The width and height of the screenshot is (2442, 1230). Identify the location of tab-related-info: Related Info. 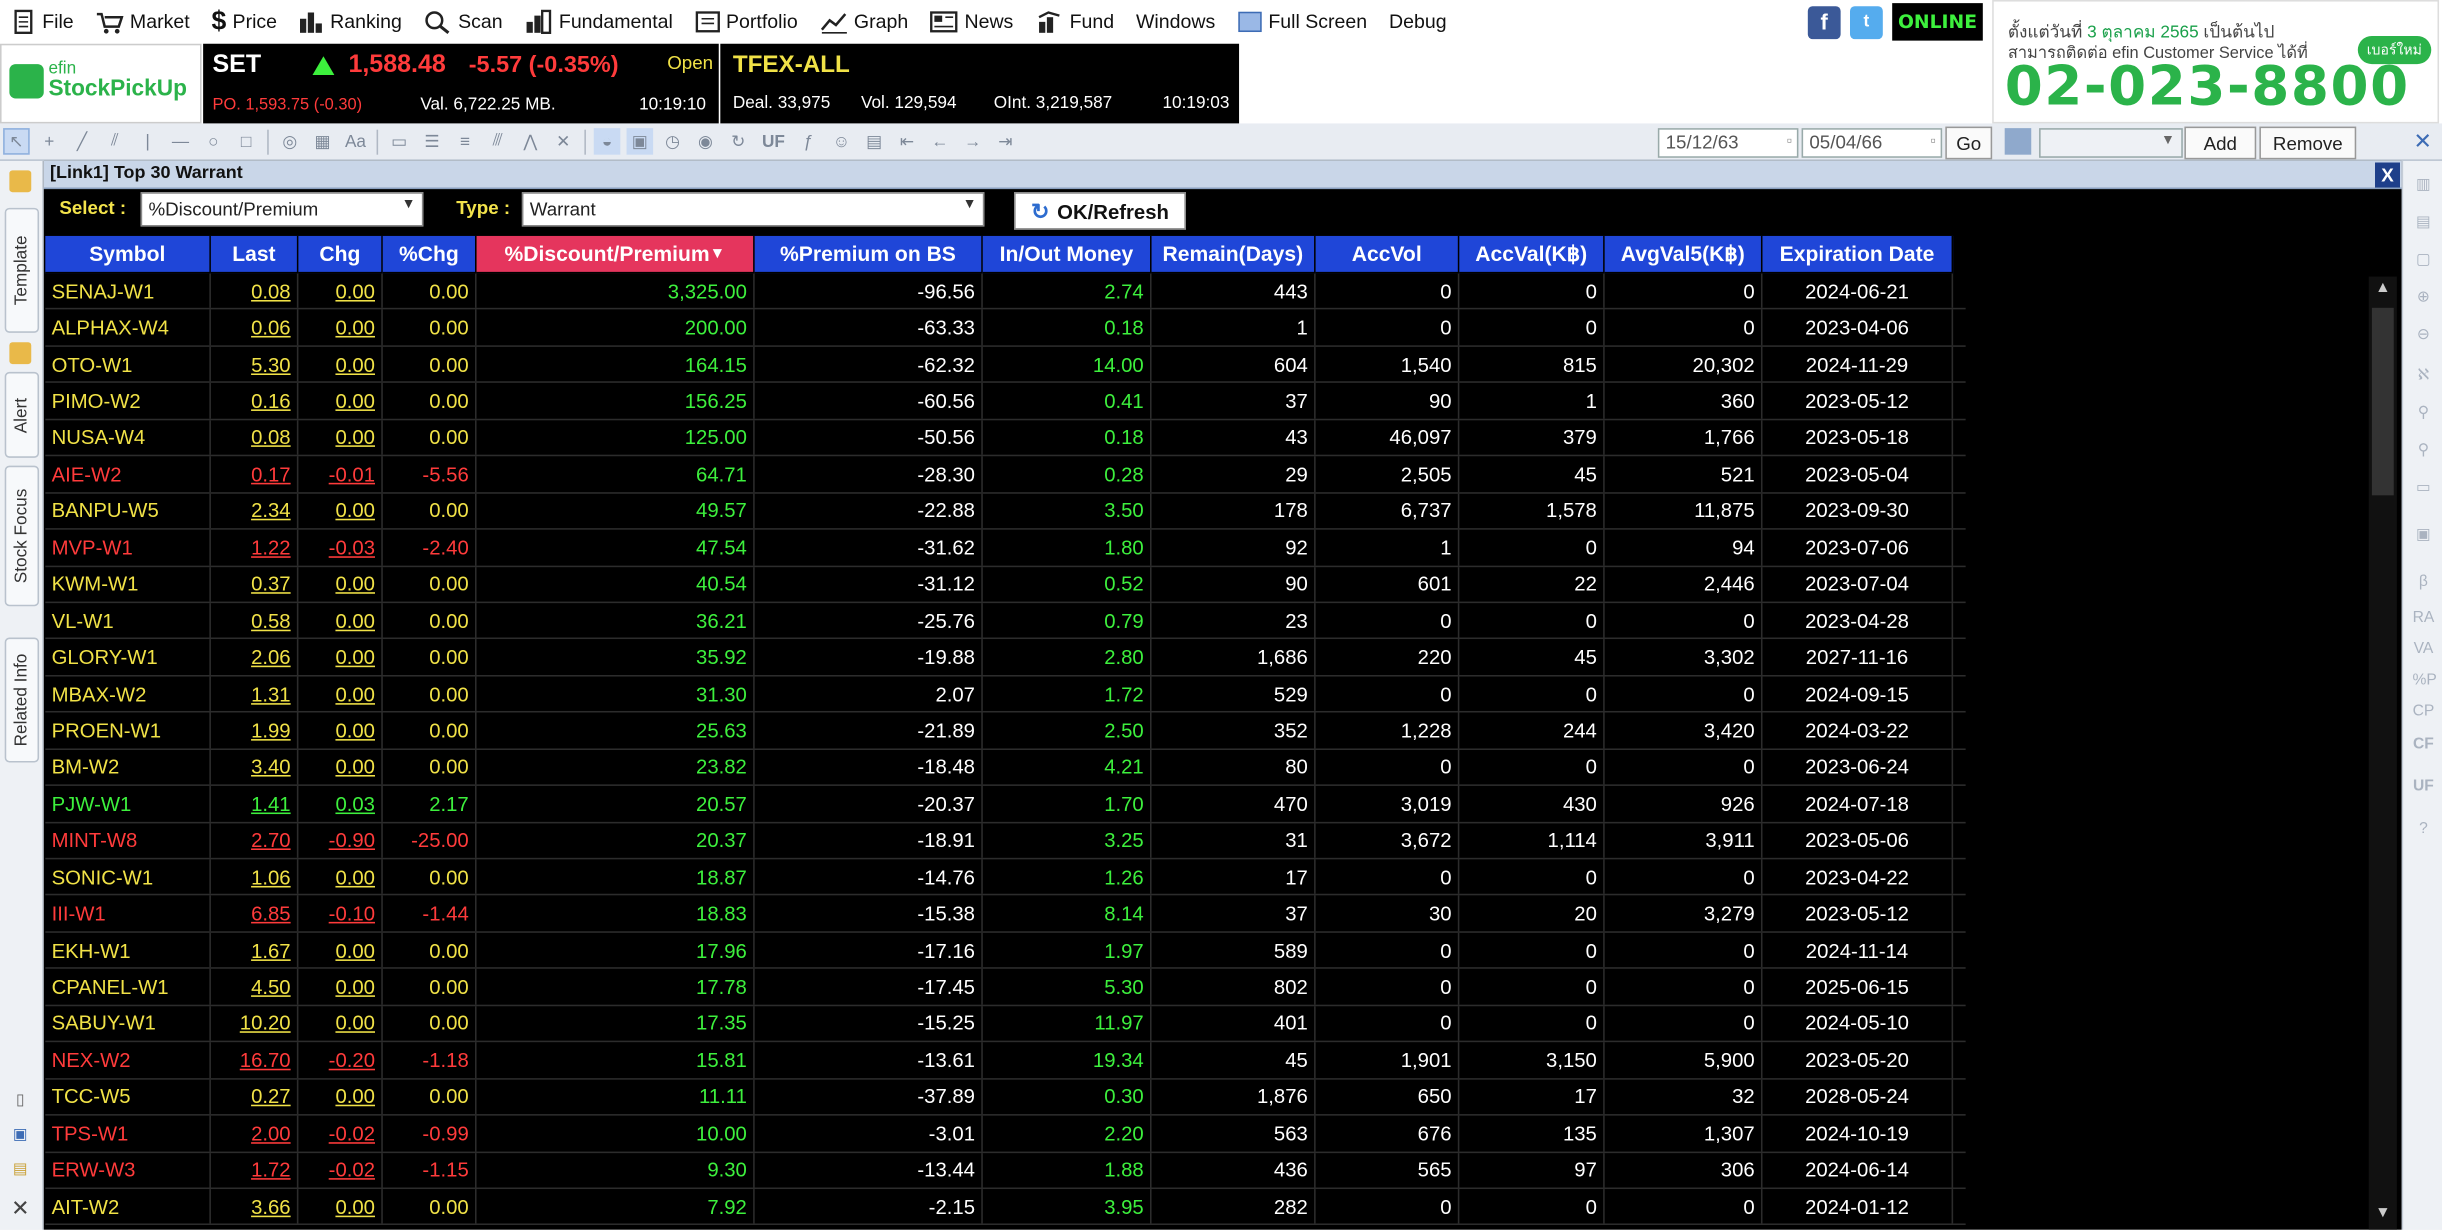
(22, 700).